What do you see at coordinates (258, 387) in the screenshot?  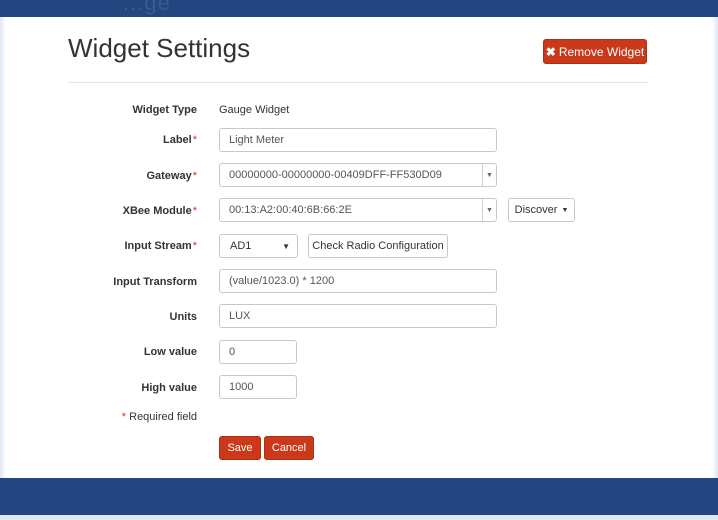 I see `high-value-input: 1000` at bounding box center [258, 387].